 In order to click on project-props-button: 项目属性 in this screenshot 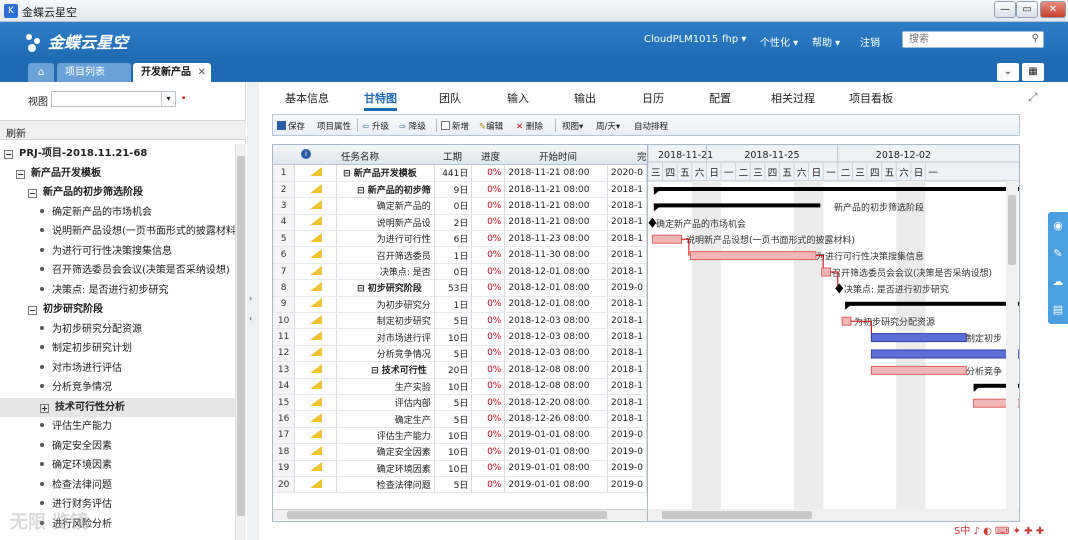, I will do `click(334, 126)`.